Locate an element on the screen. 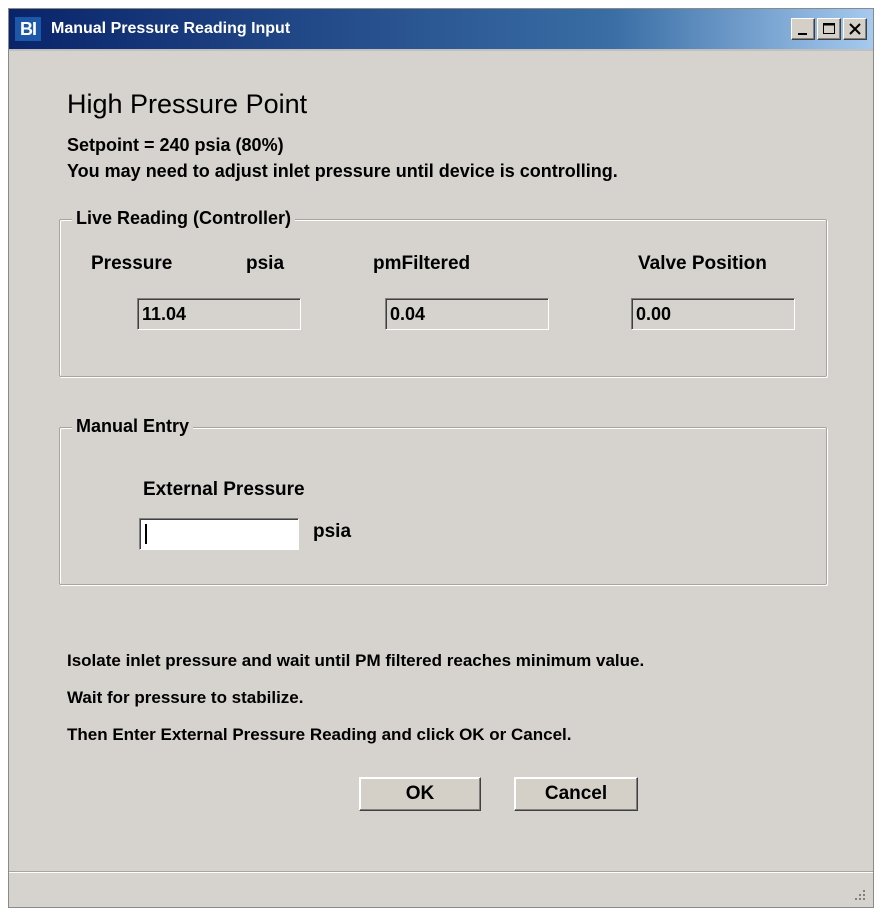  maximize-button is located at coordinates (829, 29).